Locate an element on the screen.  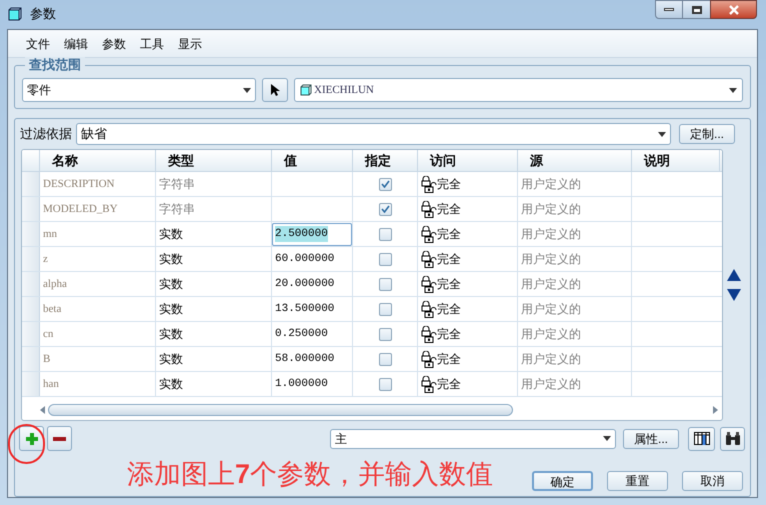
menu-item: 工具 is located at coordinates (152, 43).